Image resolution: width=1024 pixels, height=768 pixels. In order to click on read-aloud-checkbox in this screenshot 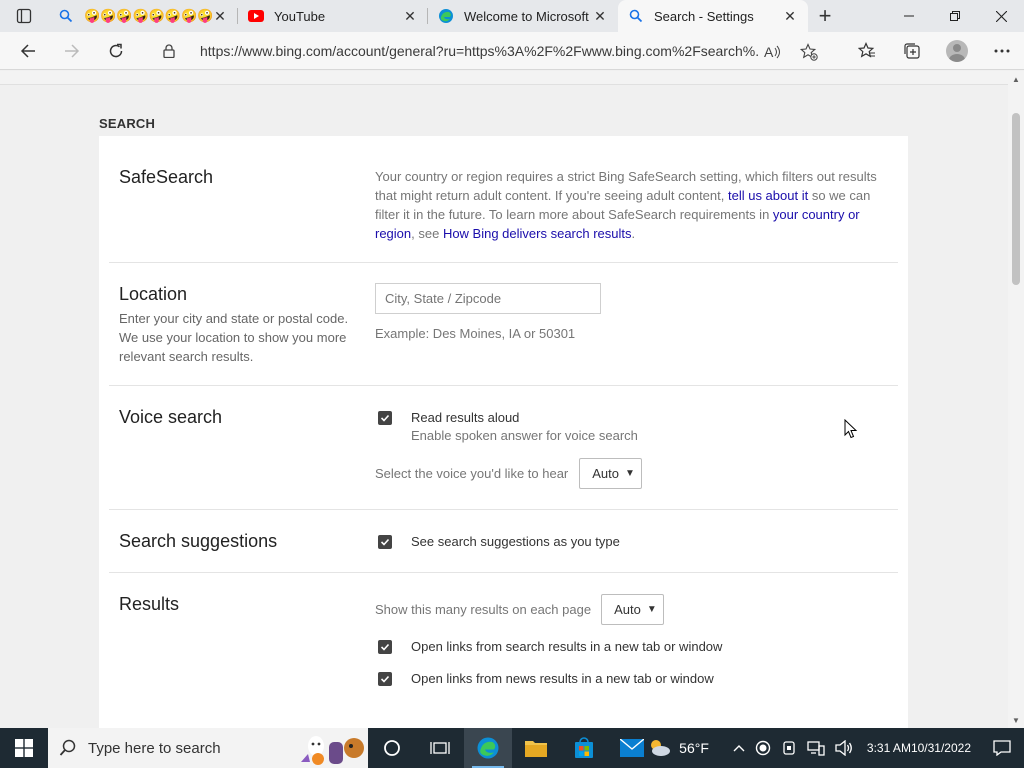, I will do `click(385, 418)`.